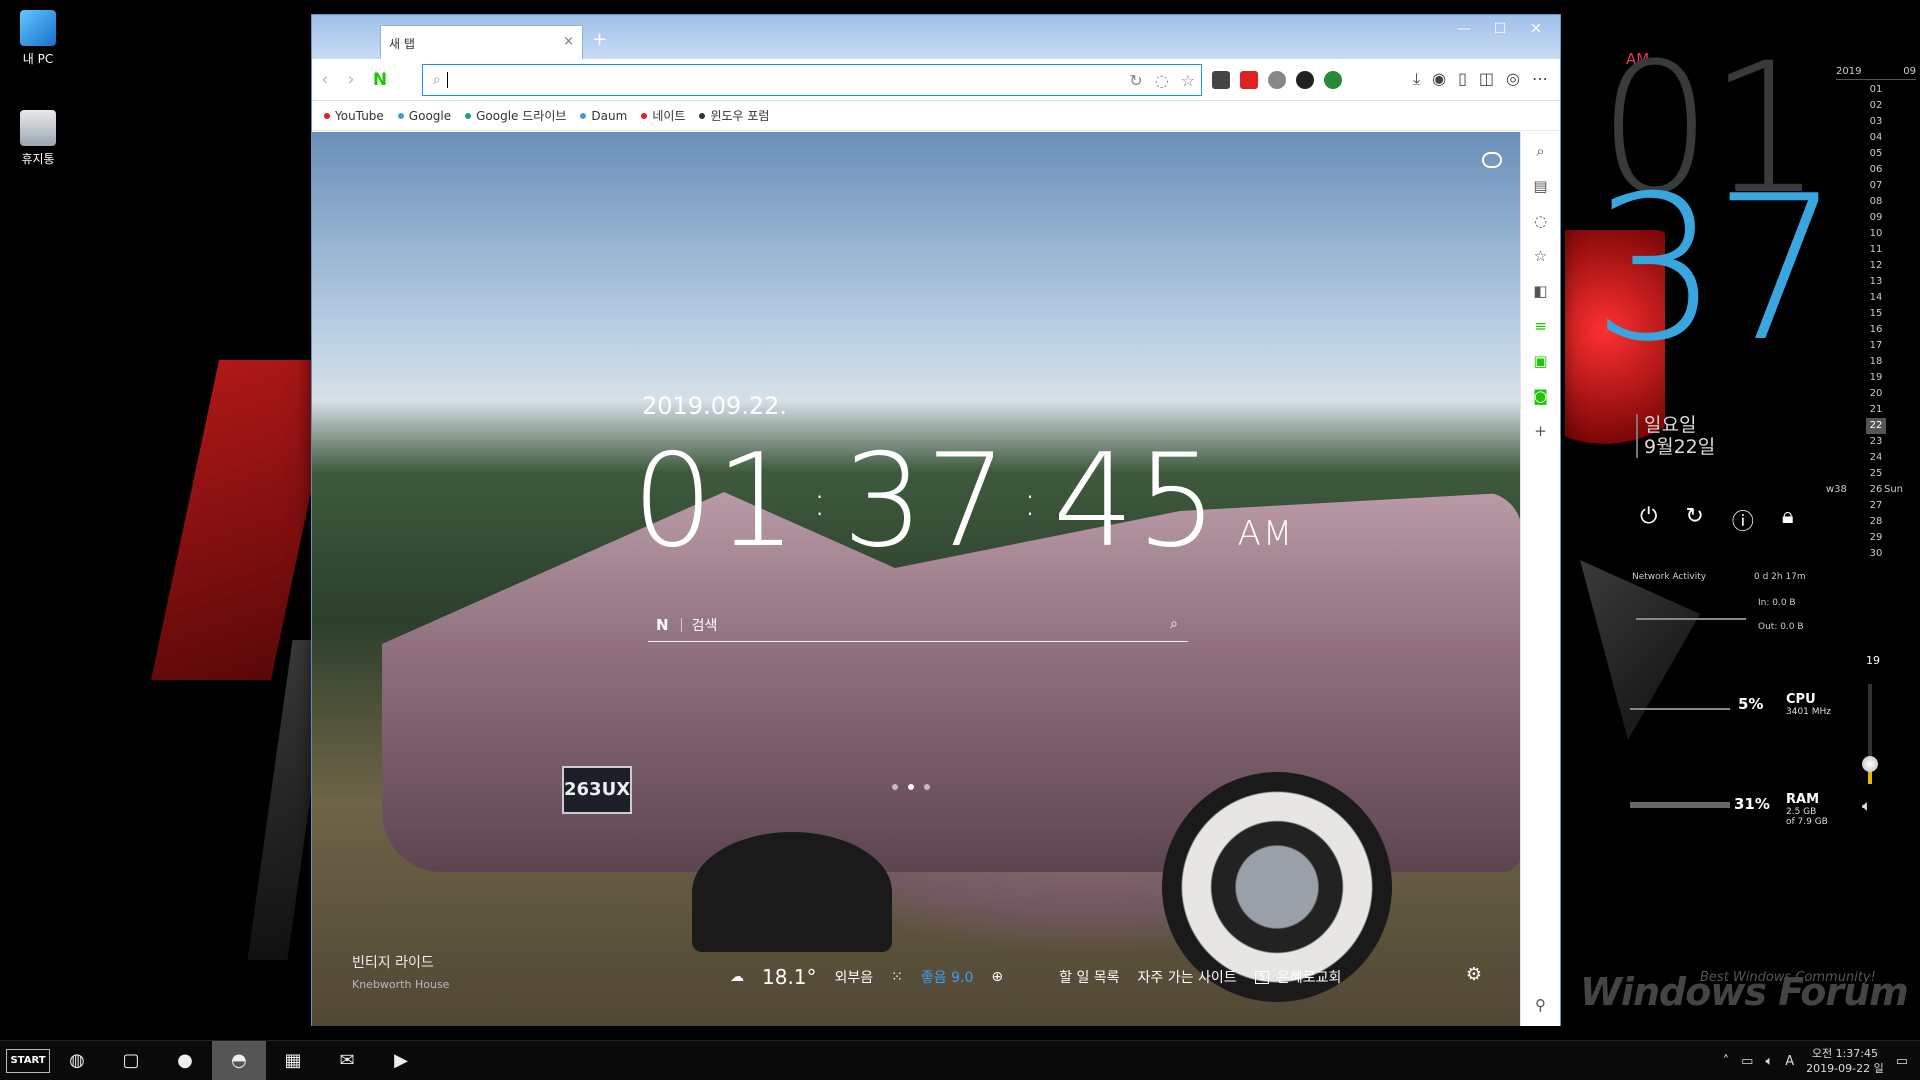 The width and height of the screenshot is (1920, 1080). I want to click on restart-icon: ↻, so click(1694, 520).